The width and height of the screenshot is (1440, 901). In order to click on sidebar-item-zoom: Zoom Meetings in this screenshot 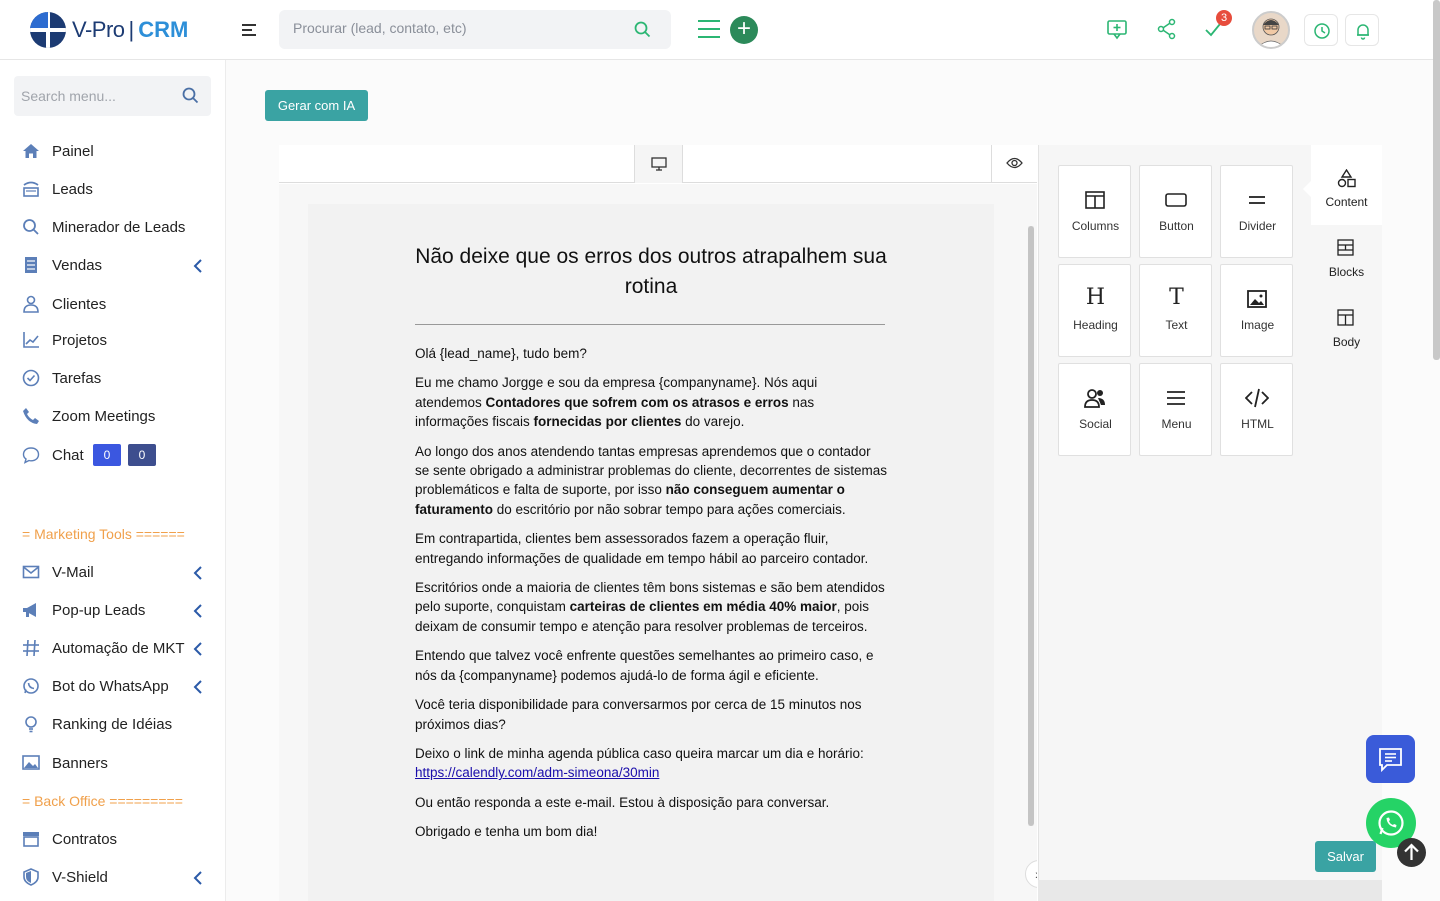, I will do `click(113, 416)`.